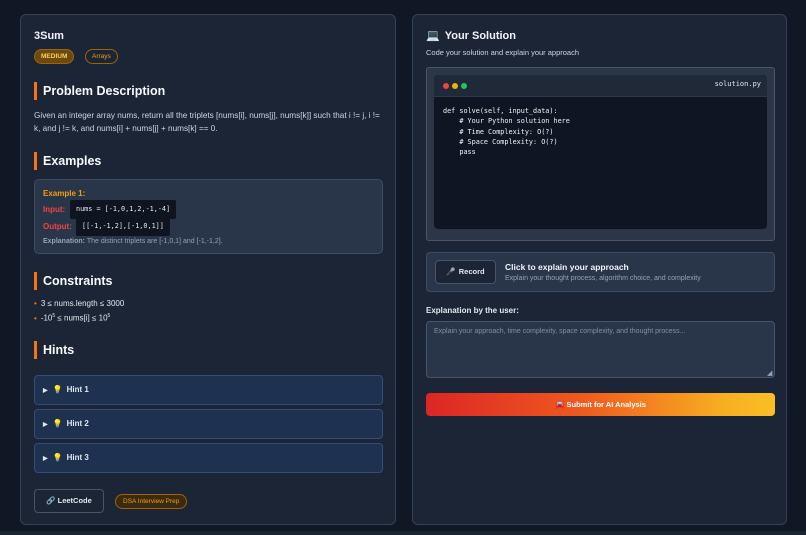  Describe the element at coordinates (446, 86) in the screenshot. I see `window-close-dot` at that location.